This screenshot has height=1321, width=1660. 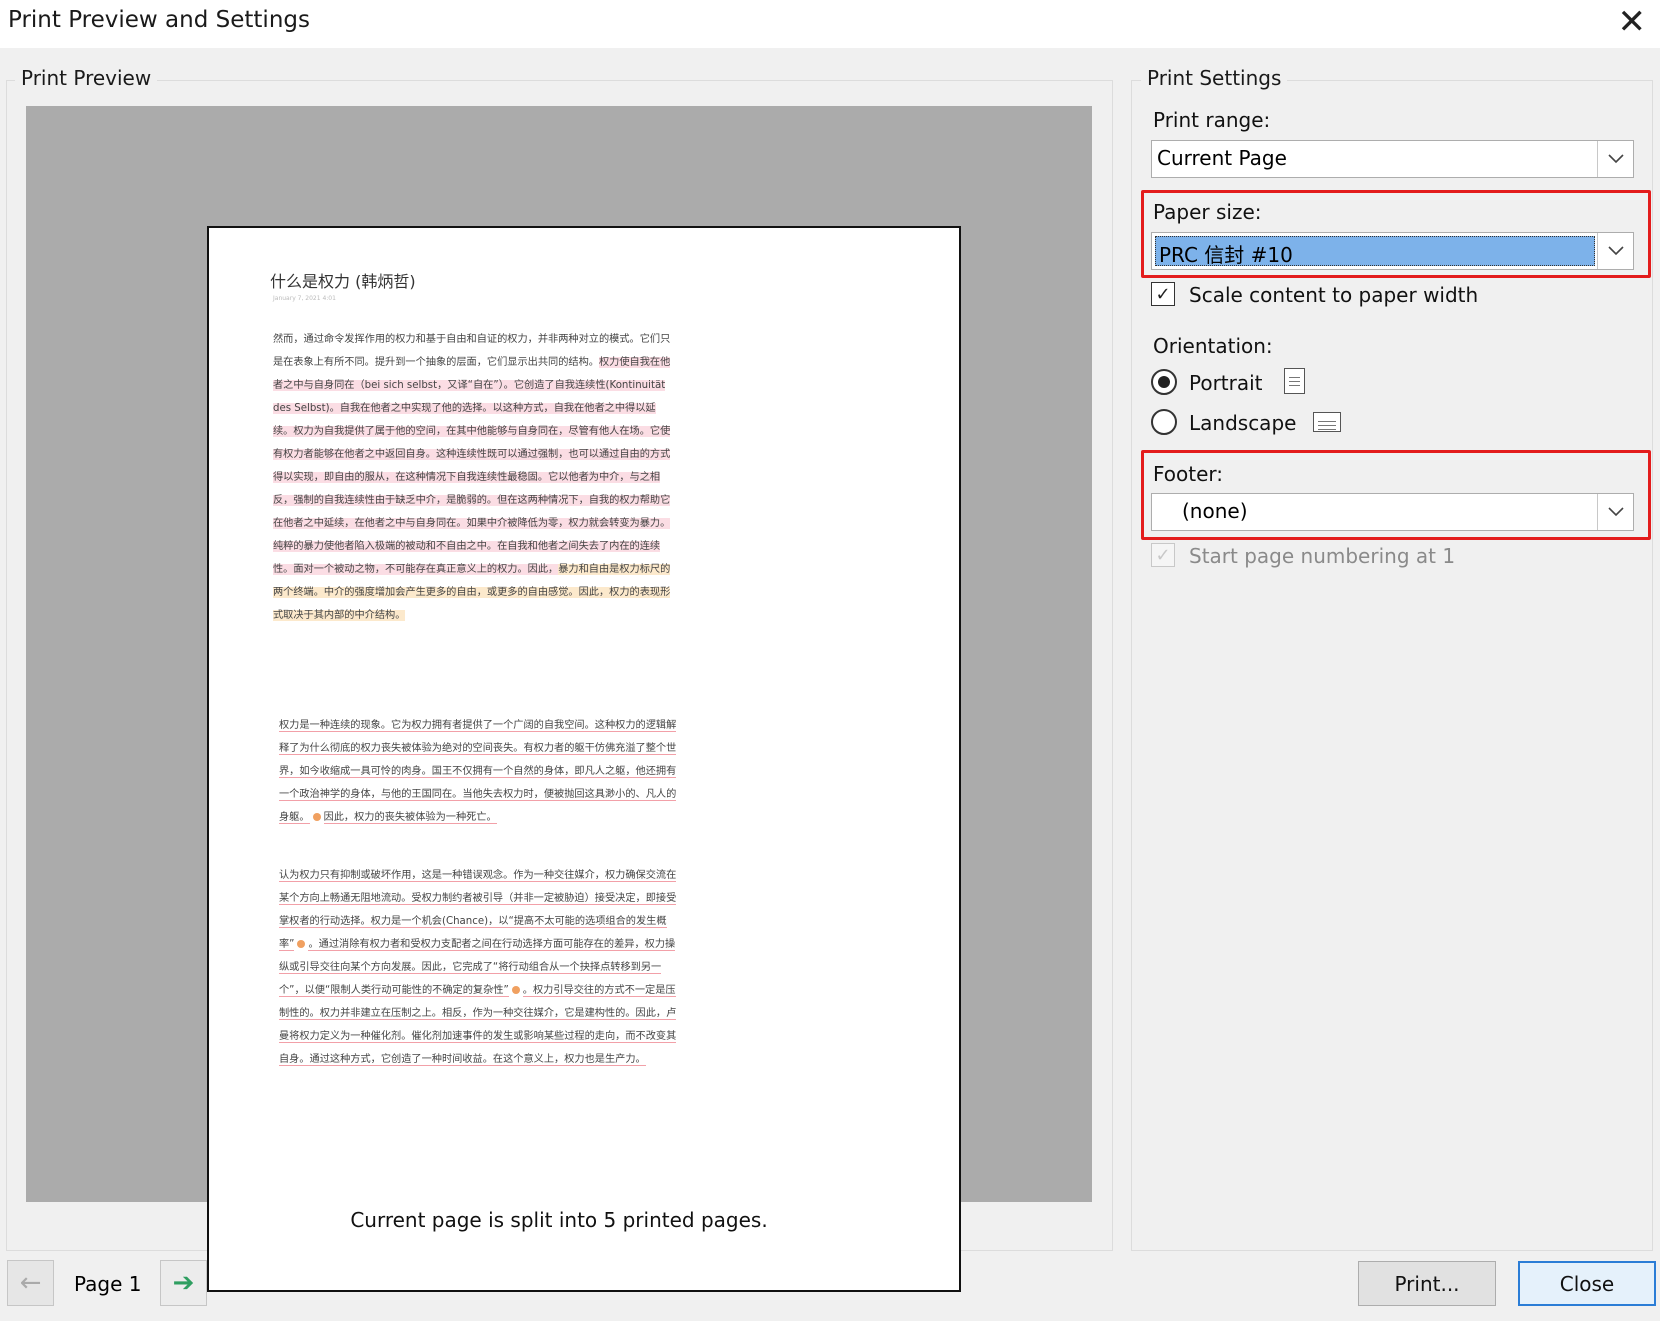 What do you see at coordinates (304, 298) in the screenshot?
I see `document-date: January 7, 2021 4:01` at bounding box center [304, 298].